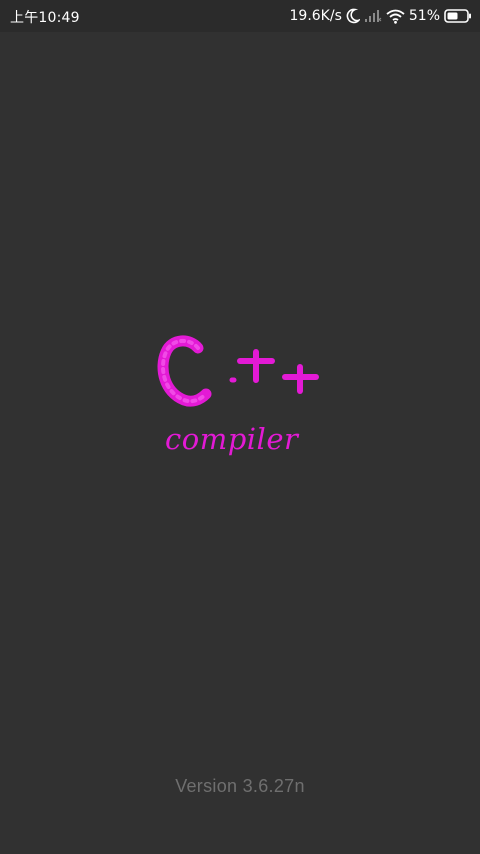 Image resolution: width=480 pixels, height=854 pixels. I want to click on version-label: Version 3.6.27n, so click(240, 786).